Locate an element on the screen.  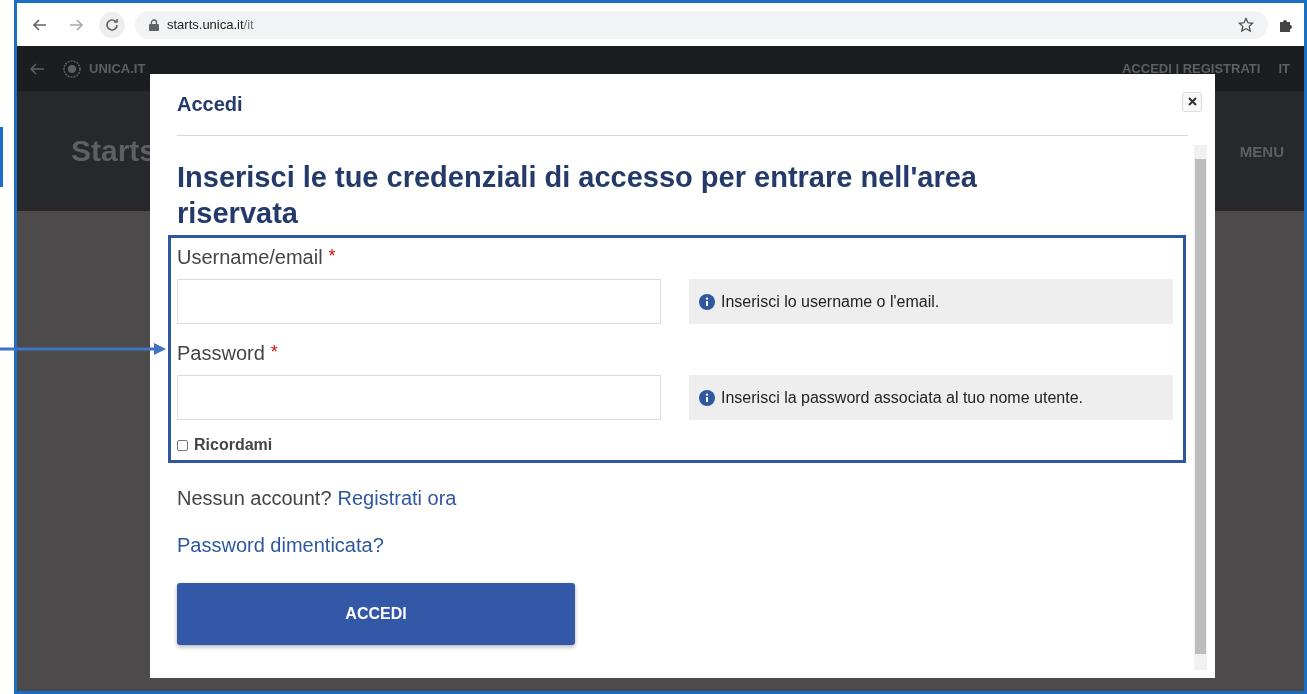
address-bar: starts.unica.it/it is located at coordinates (701, 24).